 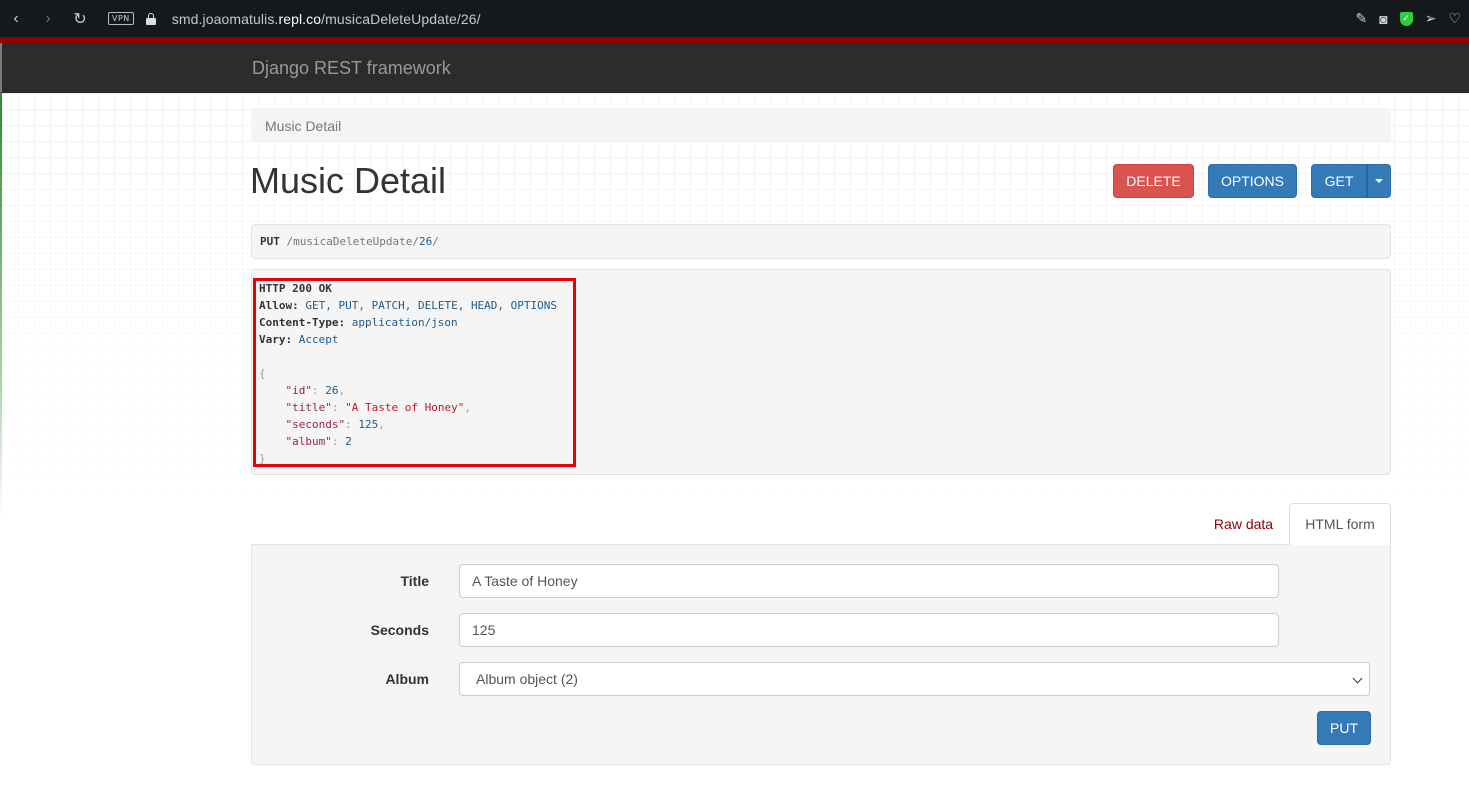 I want to click on json-key: "id", so click(x=299, y=390).